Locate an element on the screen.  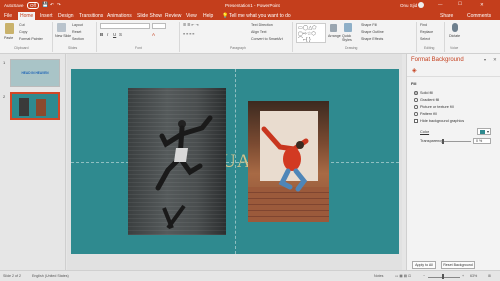
chevron-down-icon: ▾ is located at coordinates (488, 131).